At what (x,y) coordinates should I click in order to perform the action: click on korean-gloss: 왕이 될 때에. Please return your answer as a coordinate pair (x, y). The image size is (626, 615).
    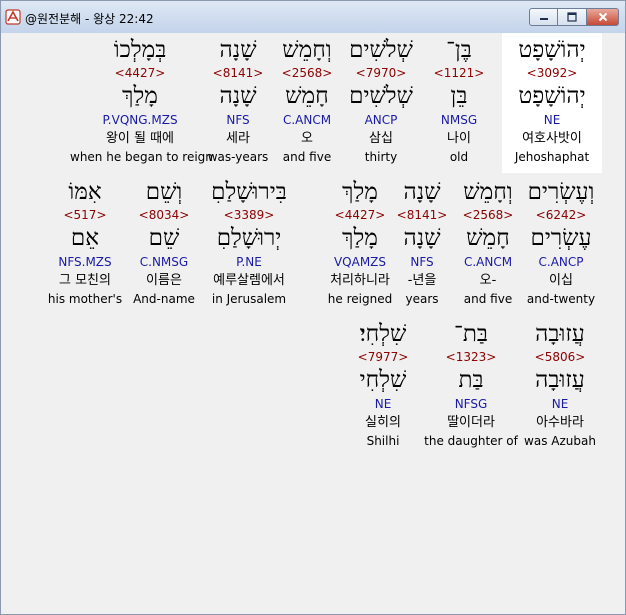
    Looking at the image, I should click on (140, 138).